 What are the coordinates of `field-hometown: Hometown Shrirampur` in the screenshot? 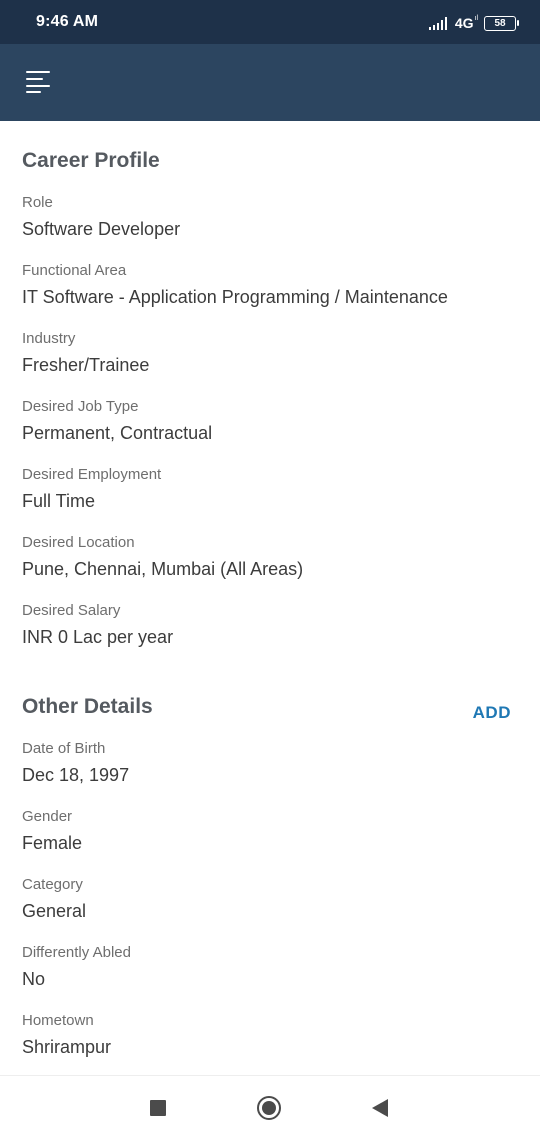 It's located at (272, 1035).